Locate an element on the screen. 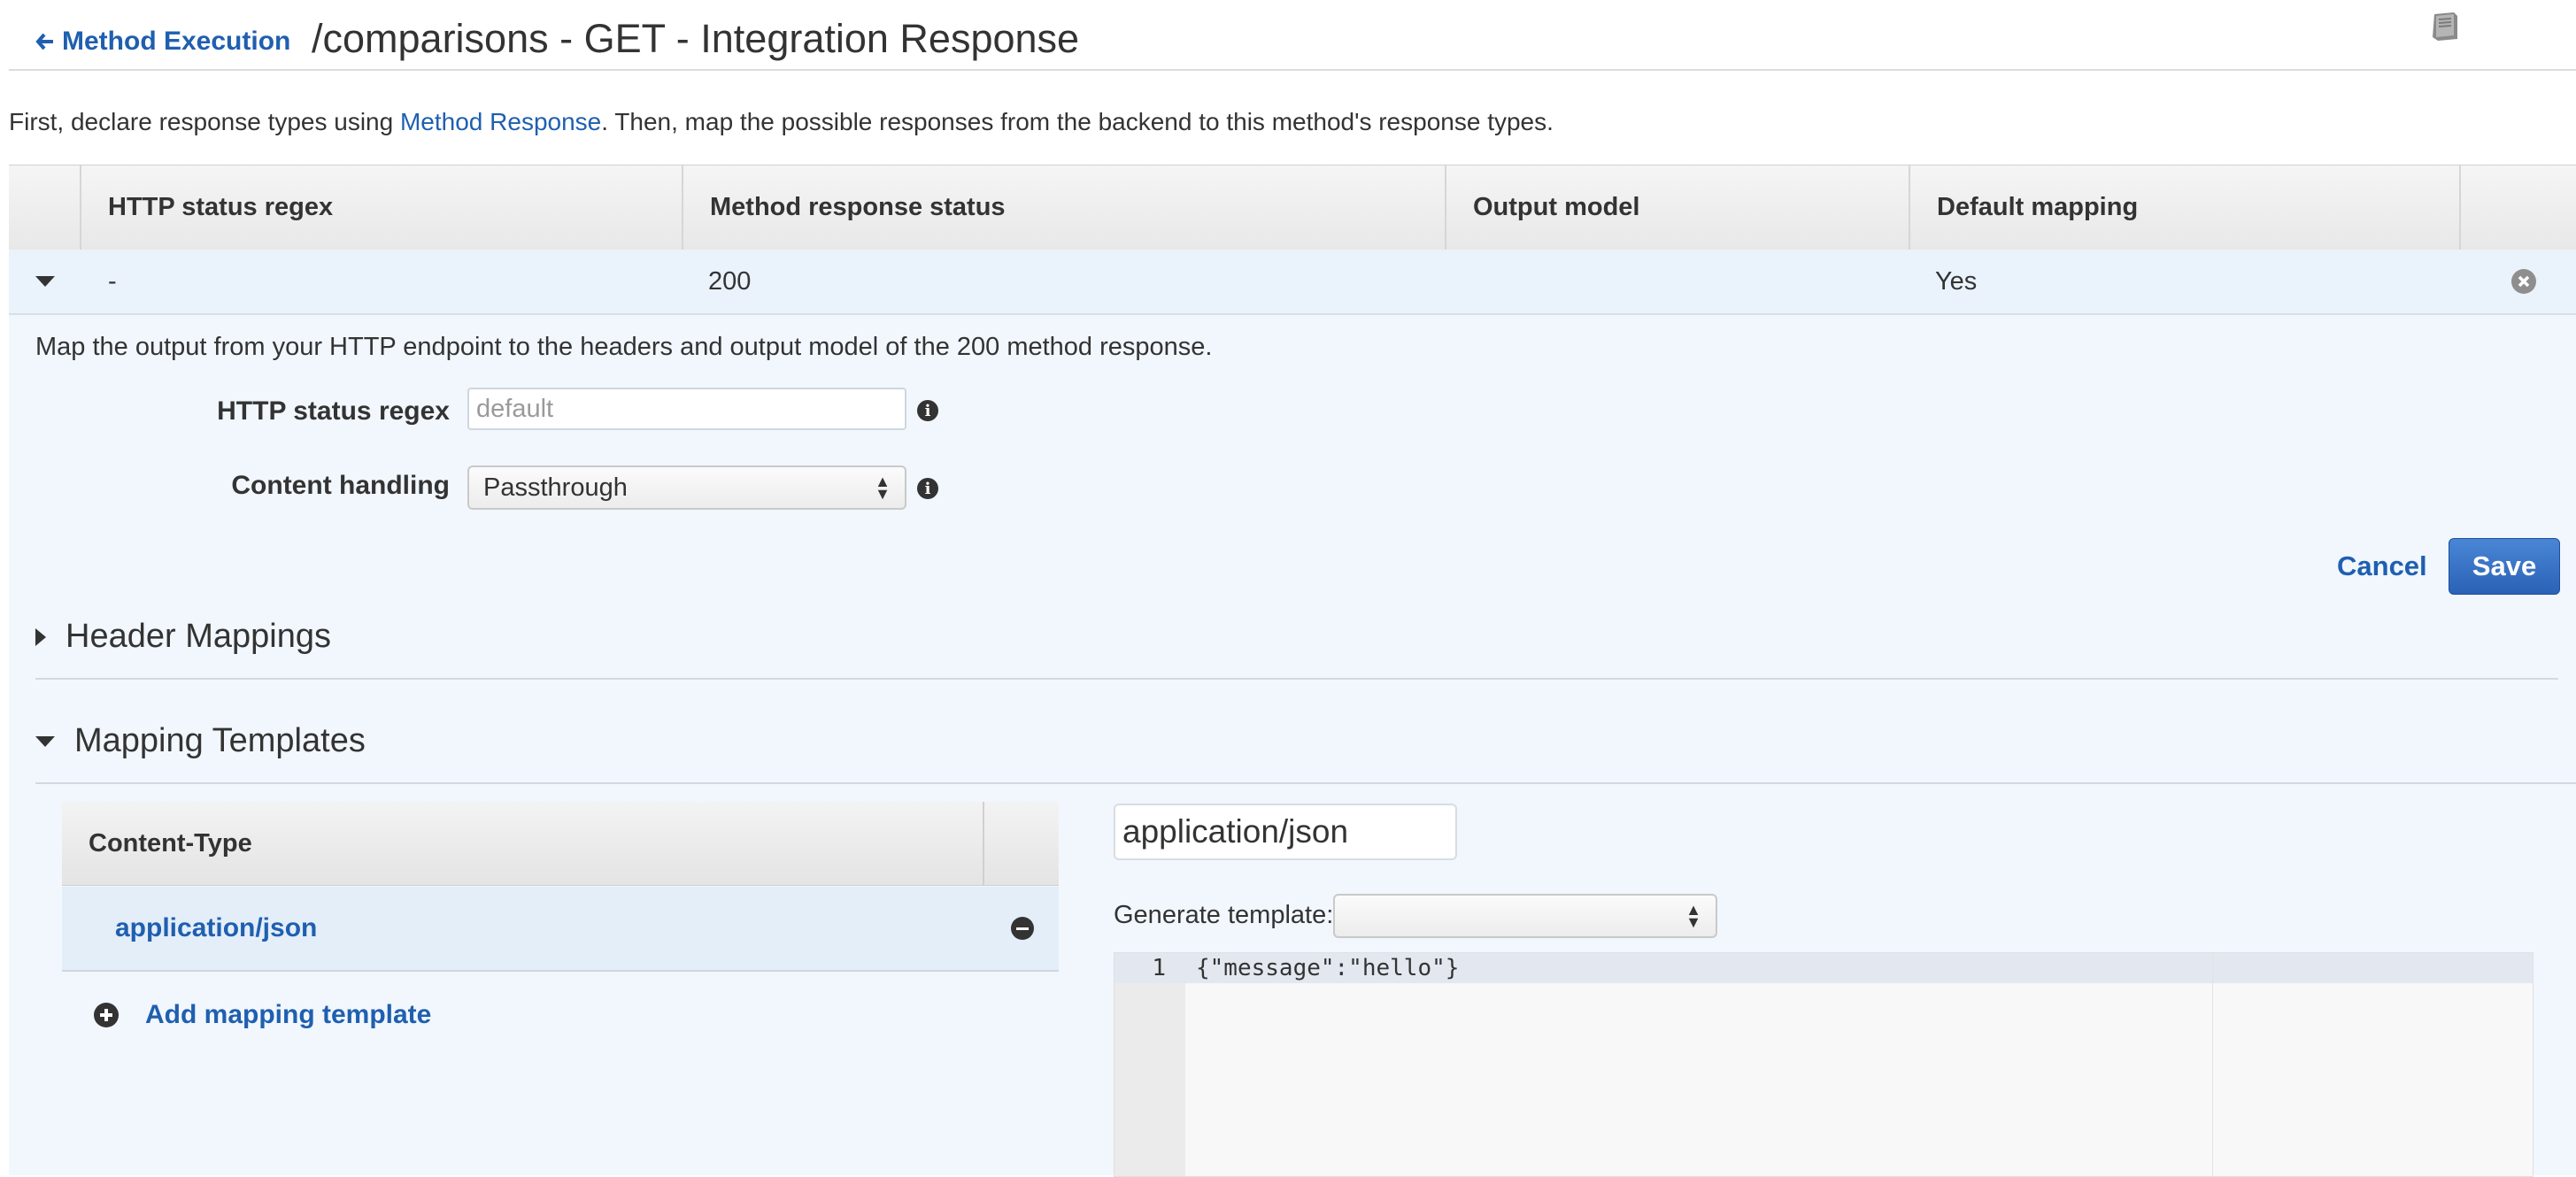 The height and width of the screenshot is (1177, 2576). header-divider is located at coordinates (1292, 70).